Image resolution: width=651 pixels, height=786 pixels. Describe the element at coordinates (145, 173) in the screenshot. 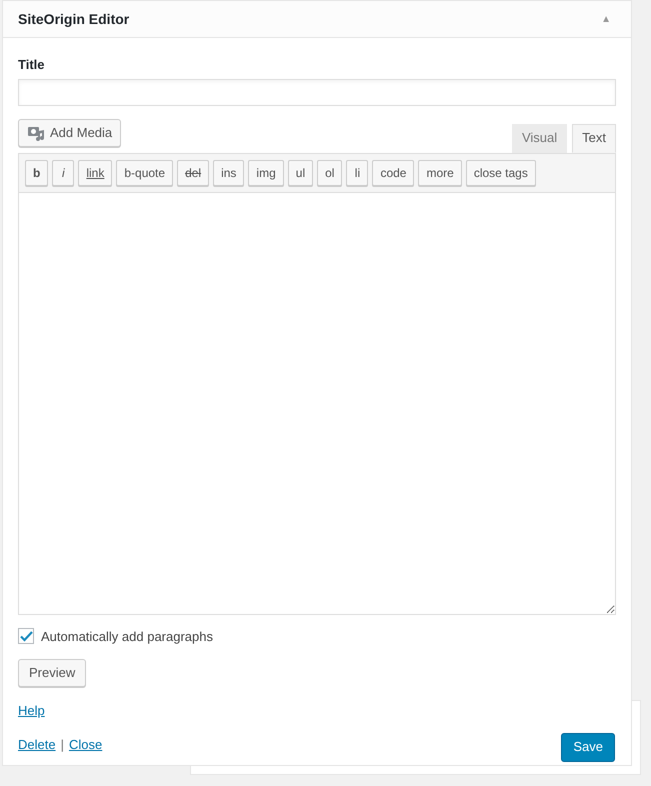

I see `quicktag-button: b-quote` at that location.